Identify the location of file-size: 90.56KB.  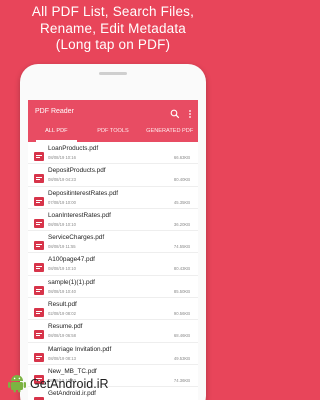
(181, 314).